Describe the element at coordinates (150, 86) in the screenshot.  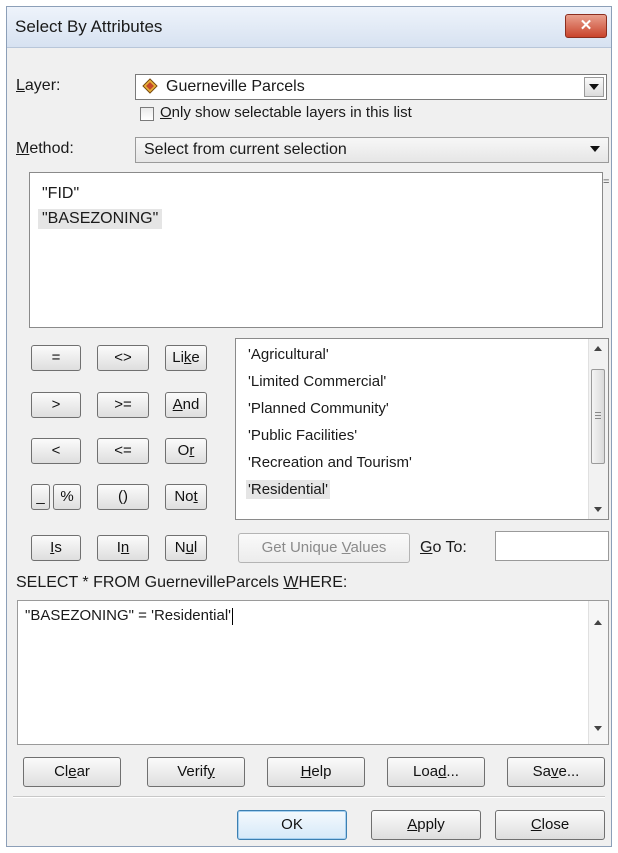
I see `polygon-layer-icon` at that location.